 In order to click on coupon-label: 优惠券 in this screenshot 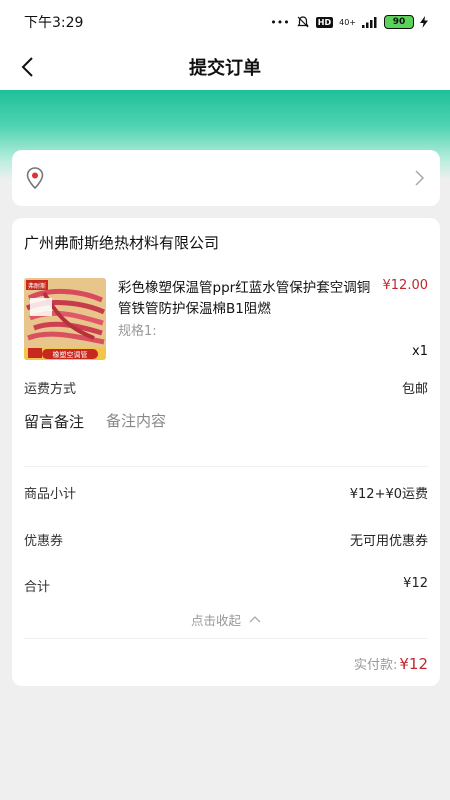, I will do `click(44, 541)`.